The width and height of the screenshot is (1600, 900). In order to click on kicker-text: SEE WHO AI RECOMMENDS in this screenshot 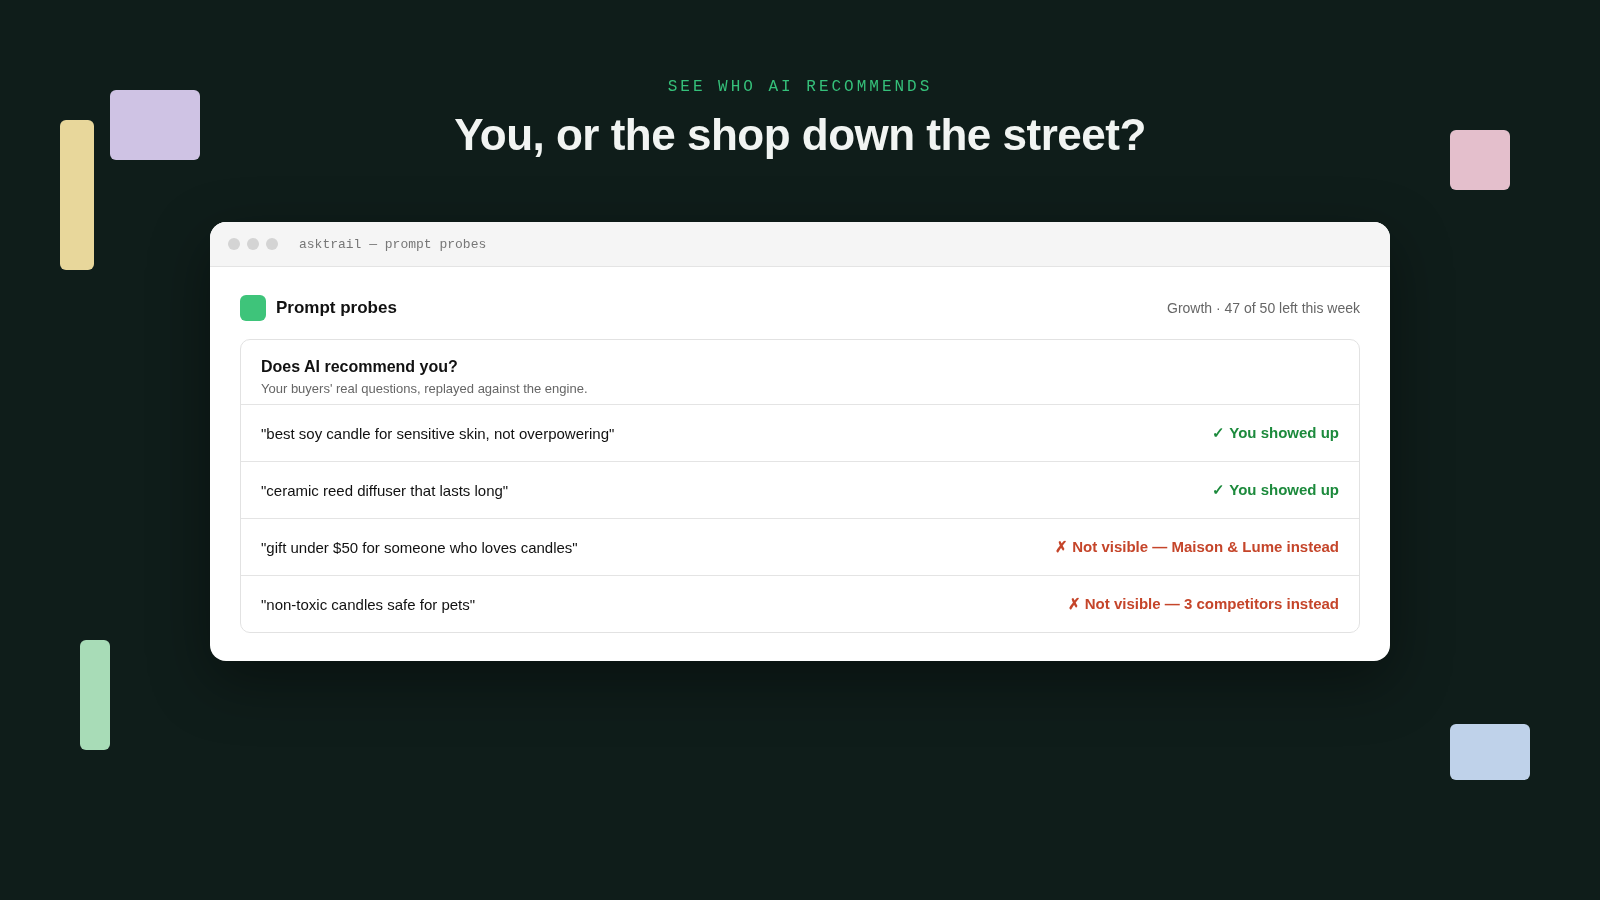, I will do `click(800, 87)`.